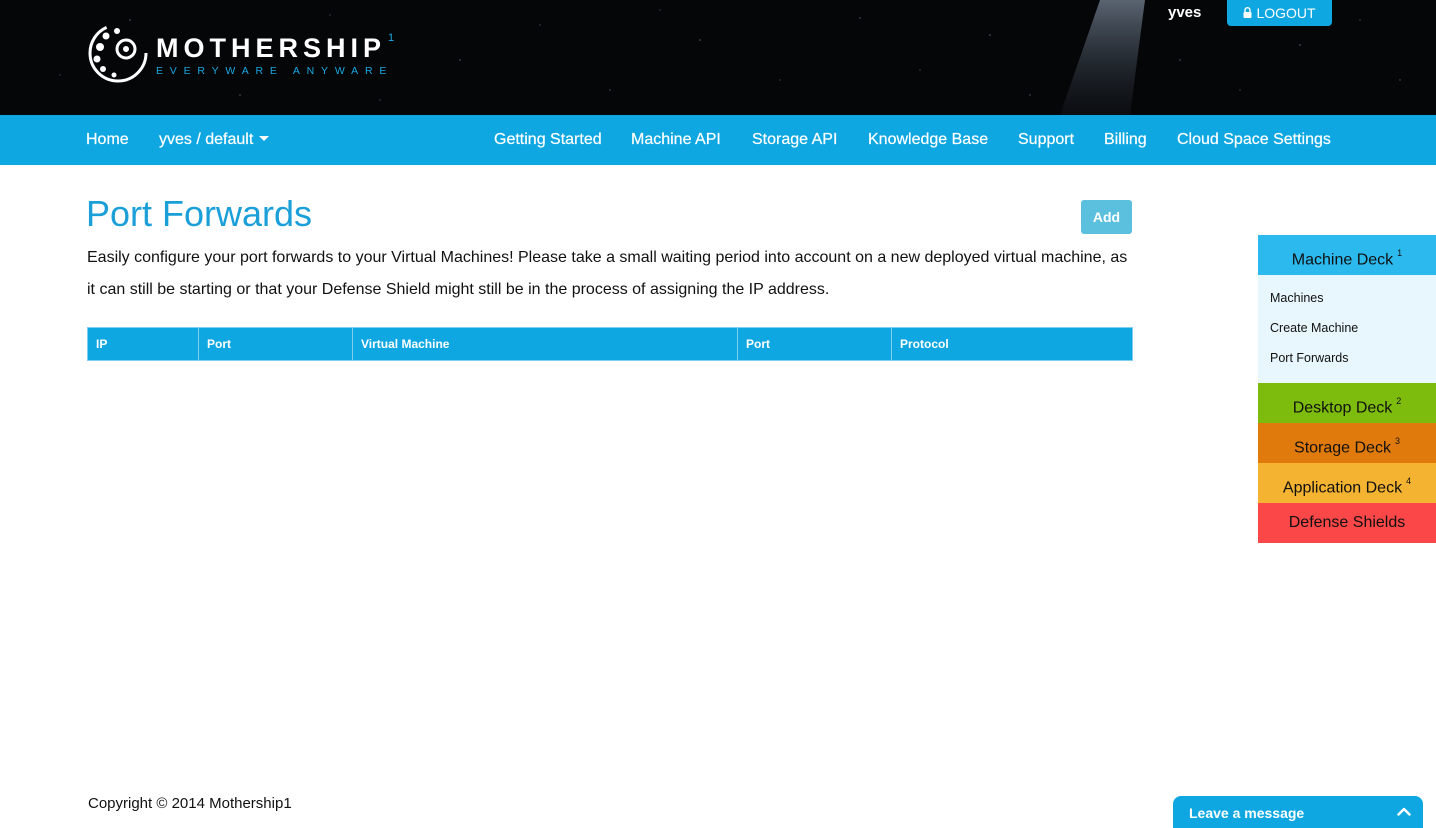 This screenshot has height=828, width=1436. What do you see at coordinates (118, 53) in the screenshot?
I see `mothership-logo-icon` at bounding box center [118, 53].